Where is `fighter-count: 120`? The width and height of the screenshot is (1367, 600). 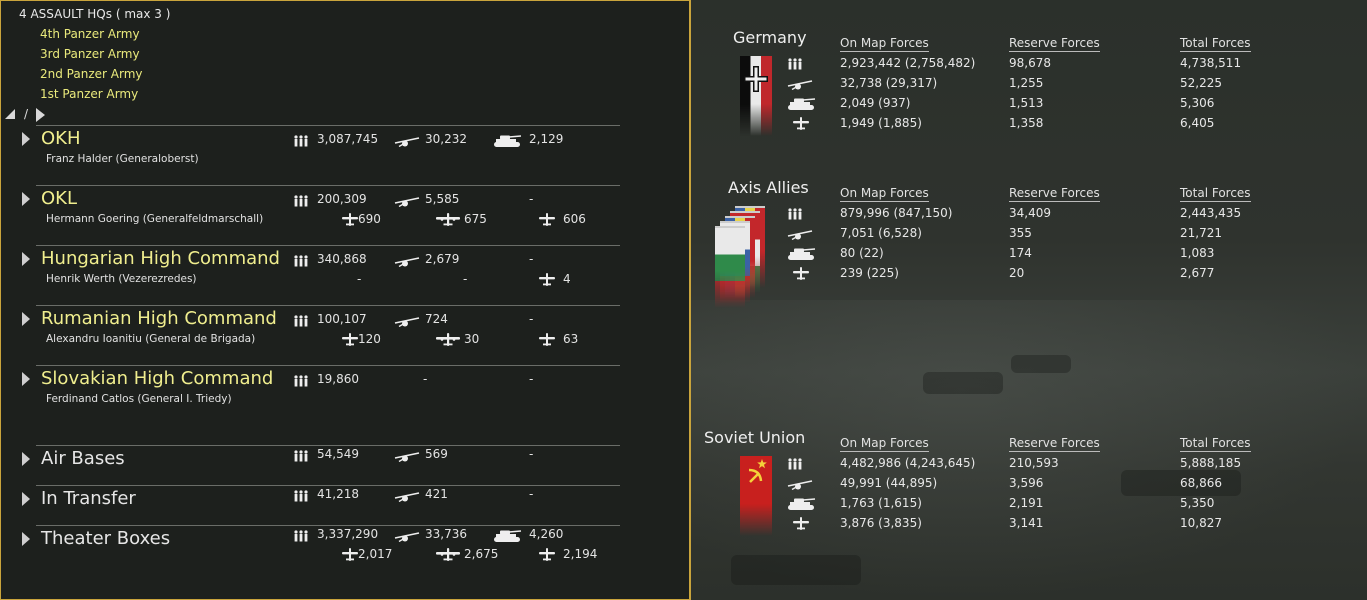 fighter-count: 120 is located at coordinates (369, 339).